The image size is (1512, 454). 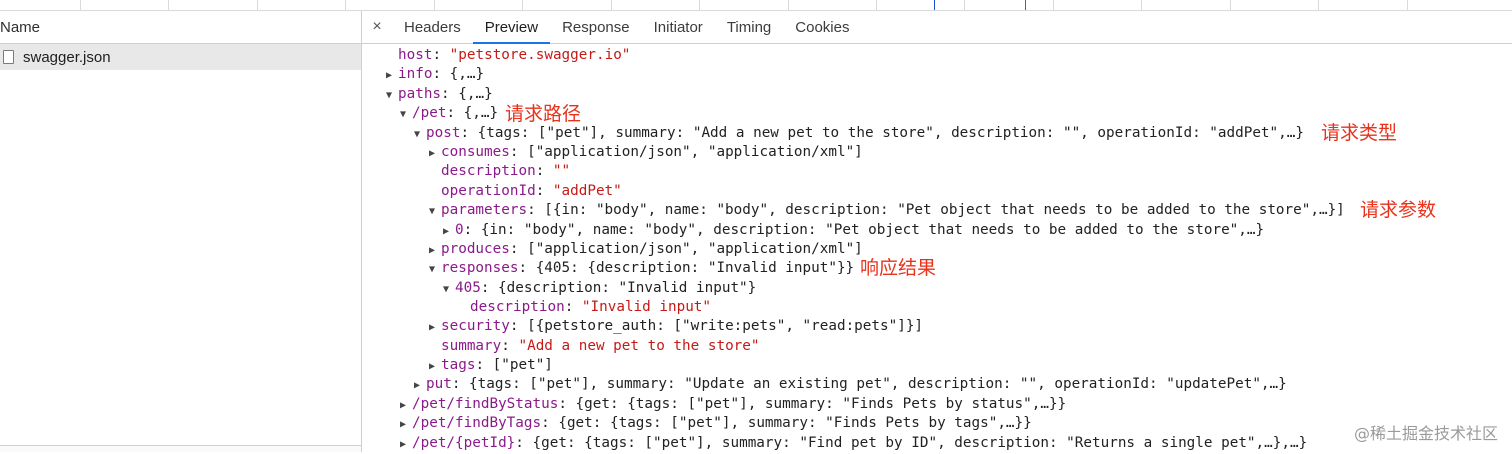 What do you see at coordinates (540, 55) in the screenshot?
I see `tree-value: "petstore.swagger.io"` at bounding box center [540, 55].